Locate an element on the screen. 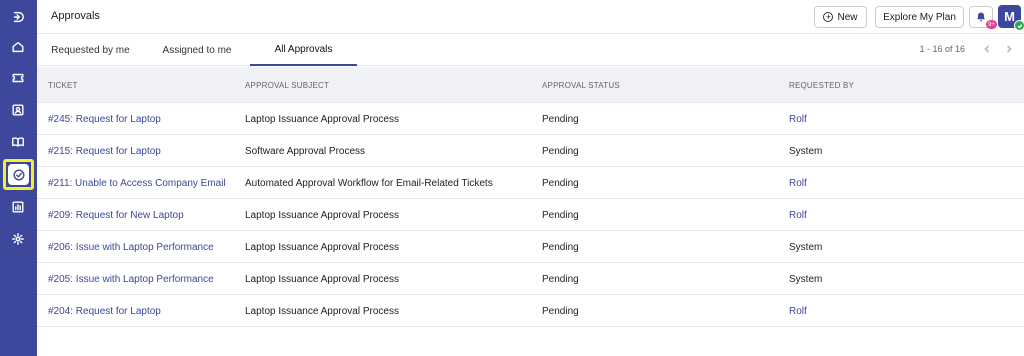 This screenshot has width=1024, height=356. ticket-link: #215: Request for Laptop is located at coordinates (104, 151).